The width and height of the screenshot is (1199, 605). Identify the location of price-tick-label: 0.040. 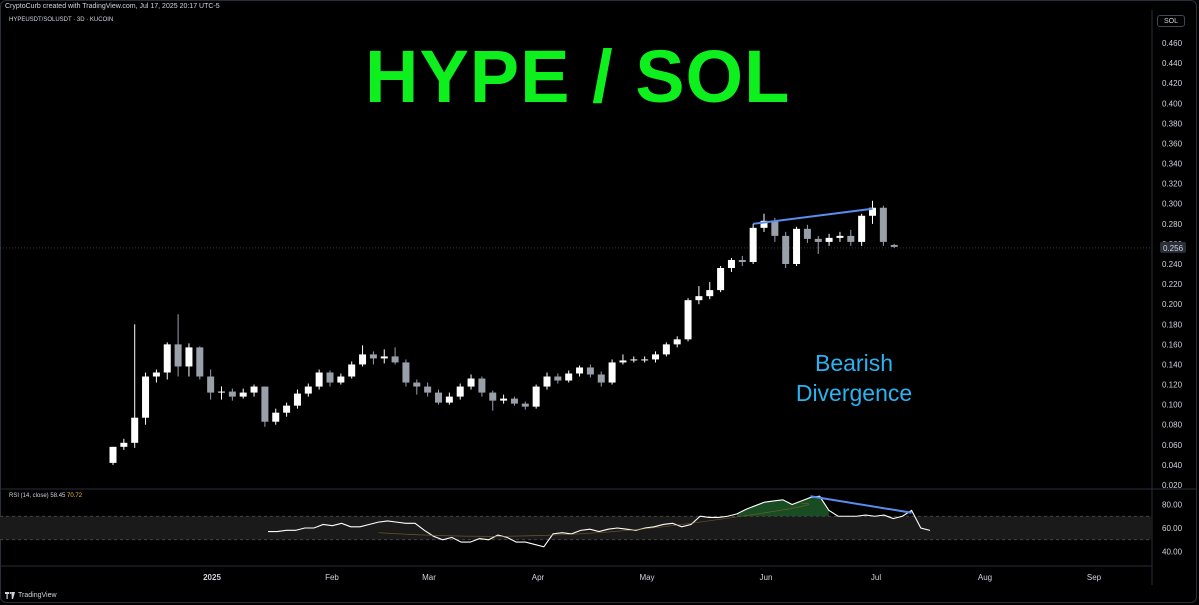
(1172, 465).